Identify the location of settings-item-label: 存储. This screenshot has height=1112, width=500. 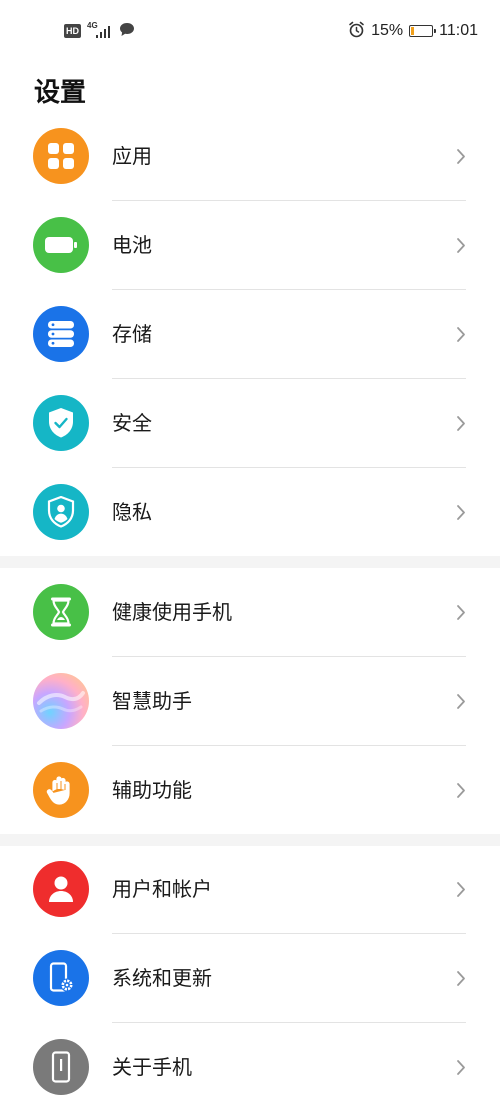
(132, 334).